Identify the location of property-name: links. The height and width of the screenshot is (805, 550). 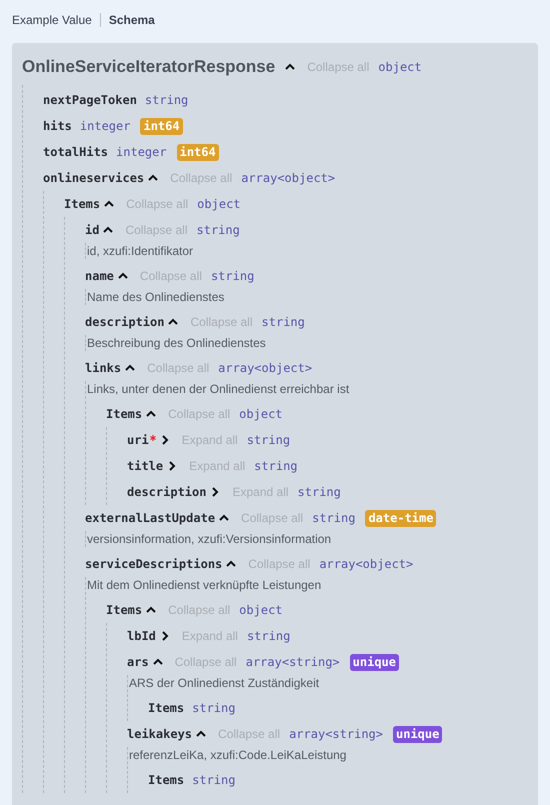
(103, 368).